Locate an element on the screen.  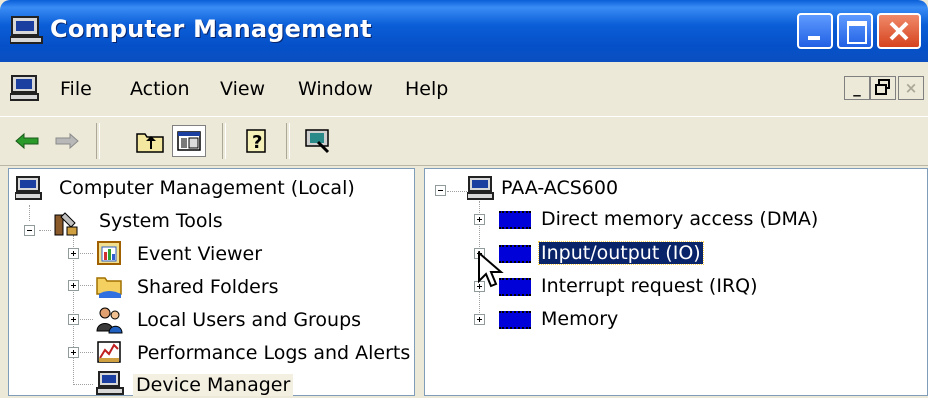
menu-action: Action is located at coordinates (160, 89).